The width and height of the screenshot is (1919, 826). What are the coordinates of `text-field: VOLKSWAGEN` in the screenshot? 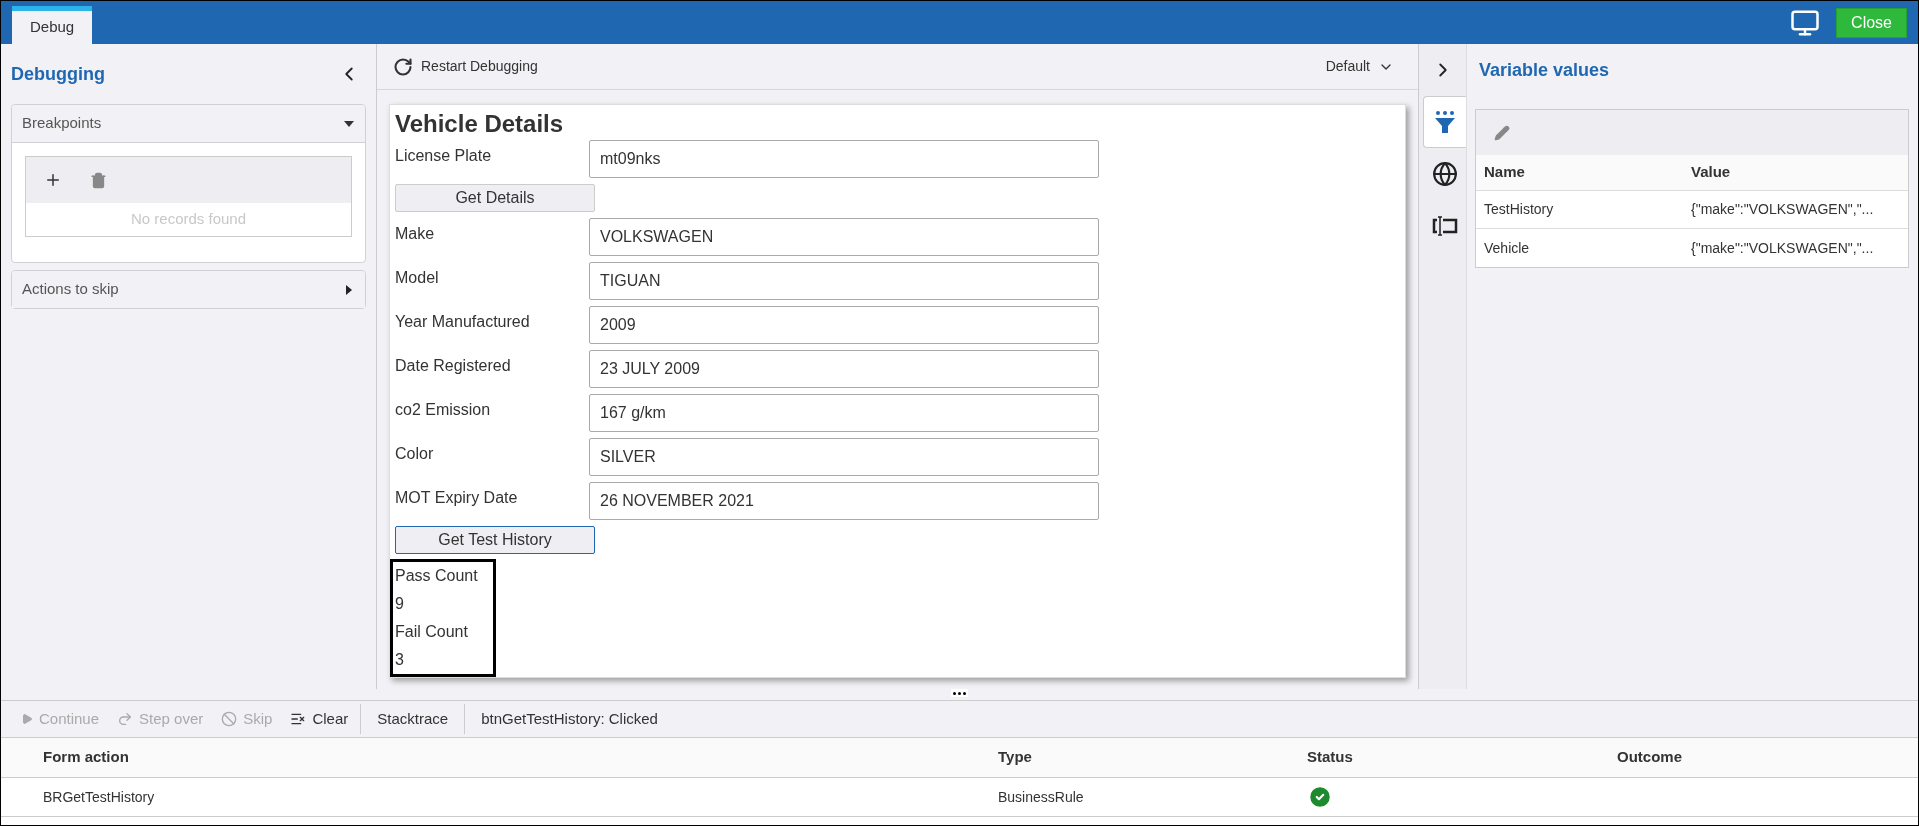 It's located at (844, 237).